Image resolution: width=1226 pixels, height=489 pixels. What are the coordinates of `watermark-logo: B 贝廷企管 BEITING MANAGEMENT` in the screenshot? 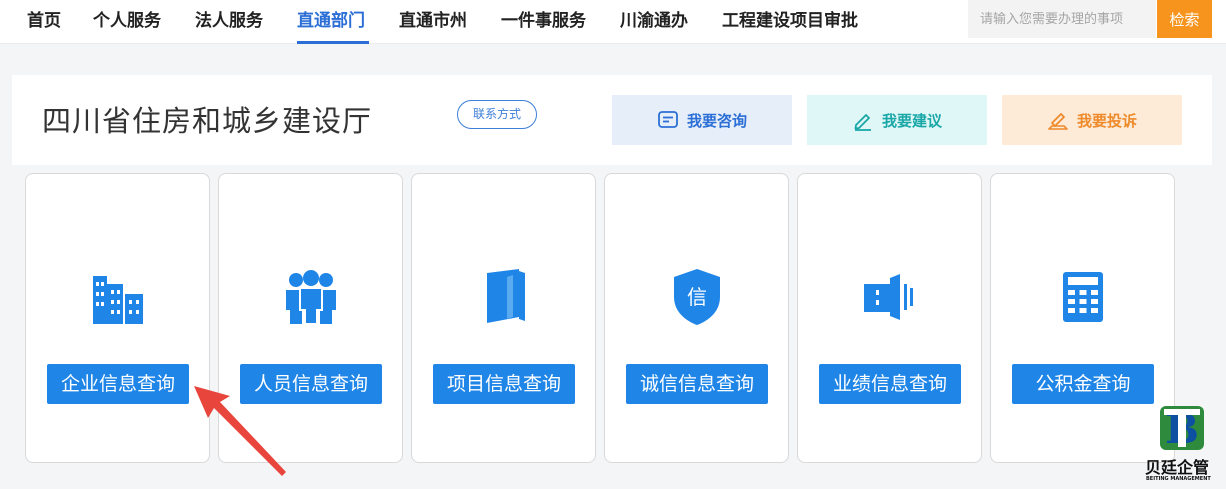 It's located at (1183, 446).